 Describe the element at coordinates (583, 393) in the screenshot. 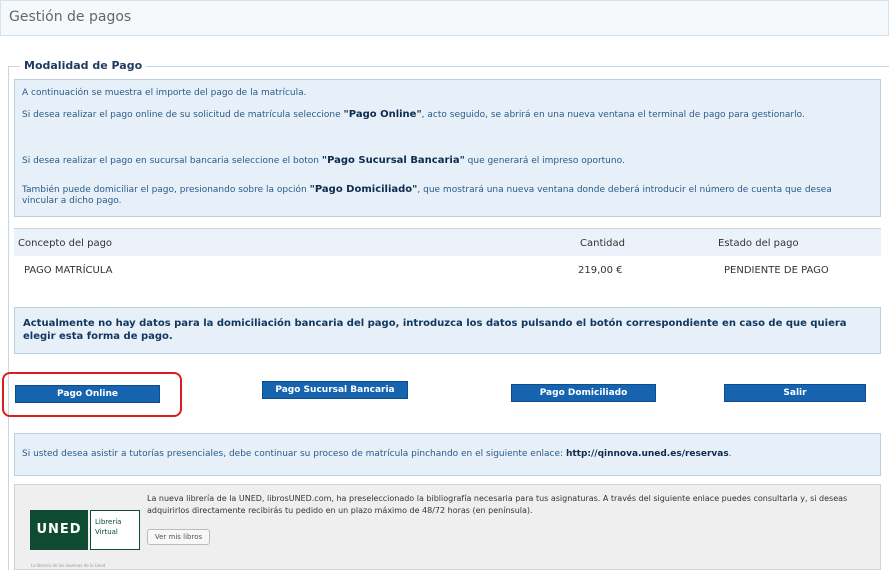

I see `pago-domiciliado-button: Pago Domiciliado` at that location.